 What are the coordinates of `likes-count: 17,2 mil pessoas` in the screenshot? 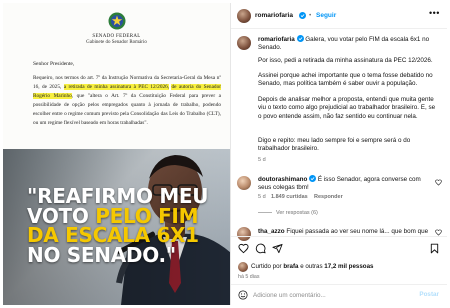 It's located at (348, 266).